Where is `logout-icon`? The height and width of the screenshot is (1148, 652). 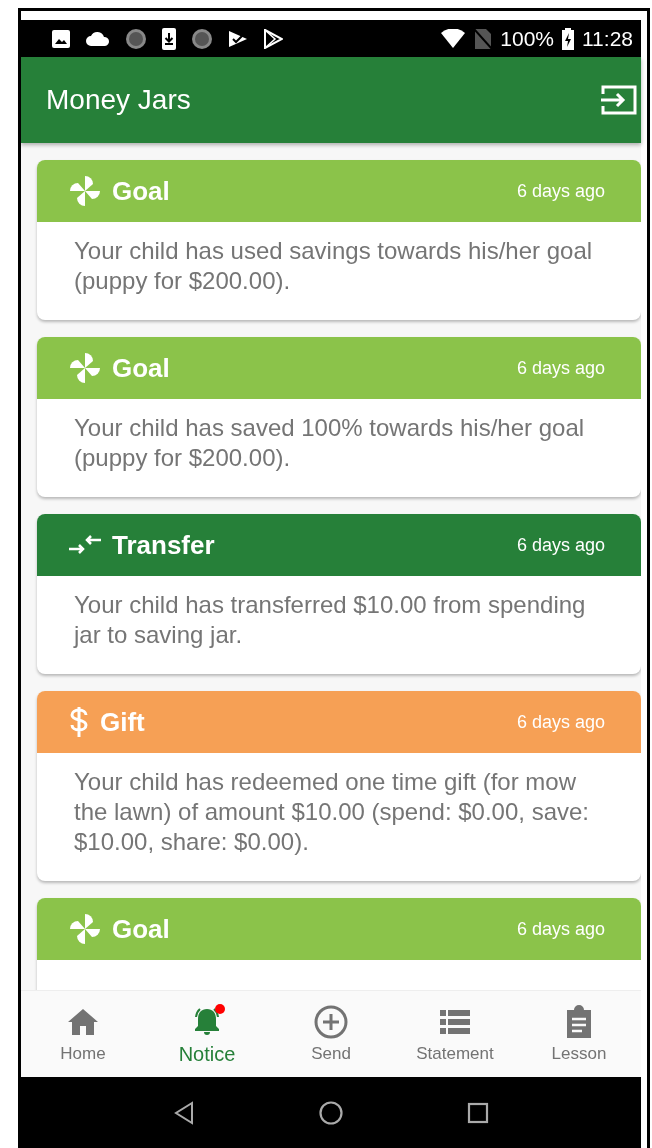 logout-icon is located at coordinates (619, 100).